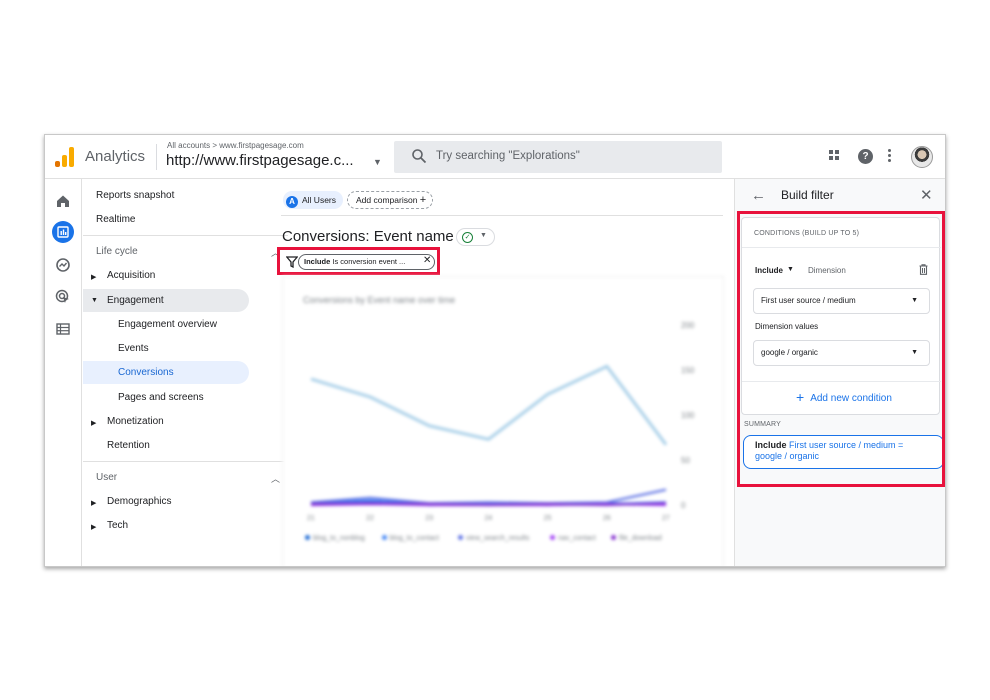 This screenshot has width=990, height=700. What do you see at coordinates (577, 538) in the screenshot?
I see `legend-label: nav_contact` at bounding box center [577, 538].